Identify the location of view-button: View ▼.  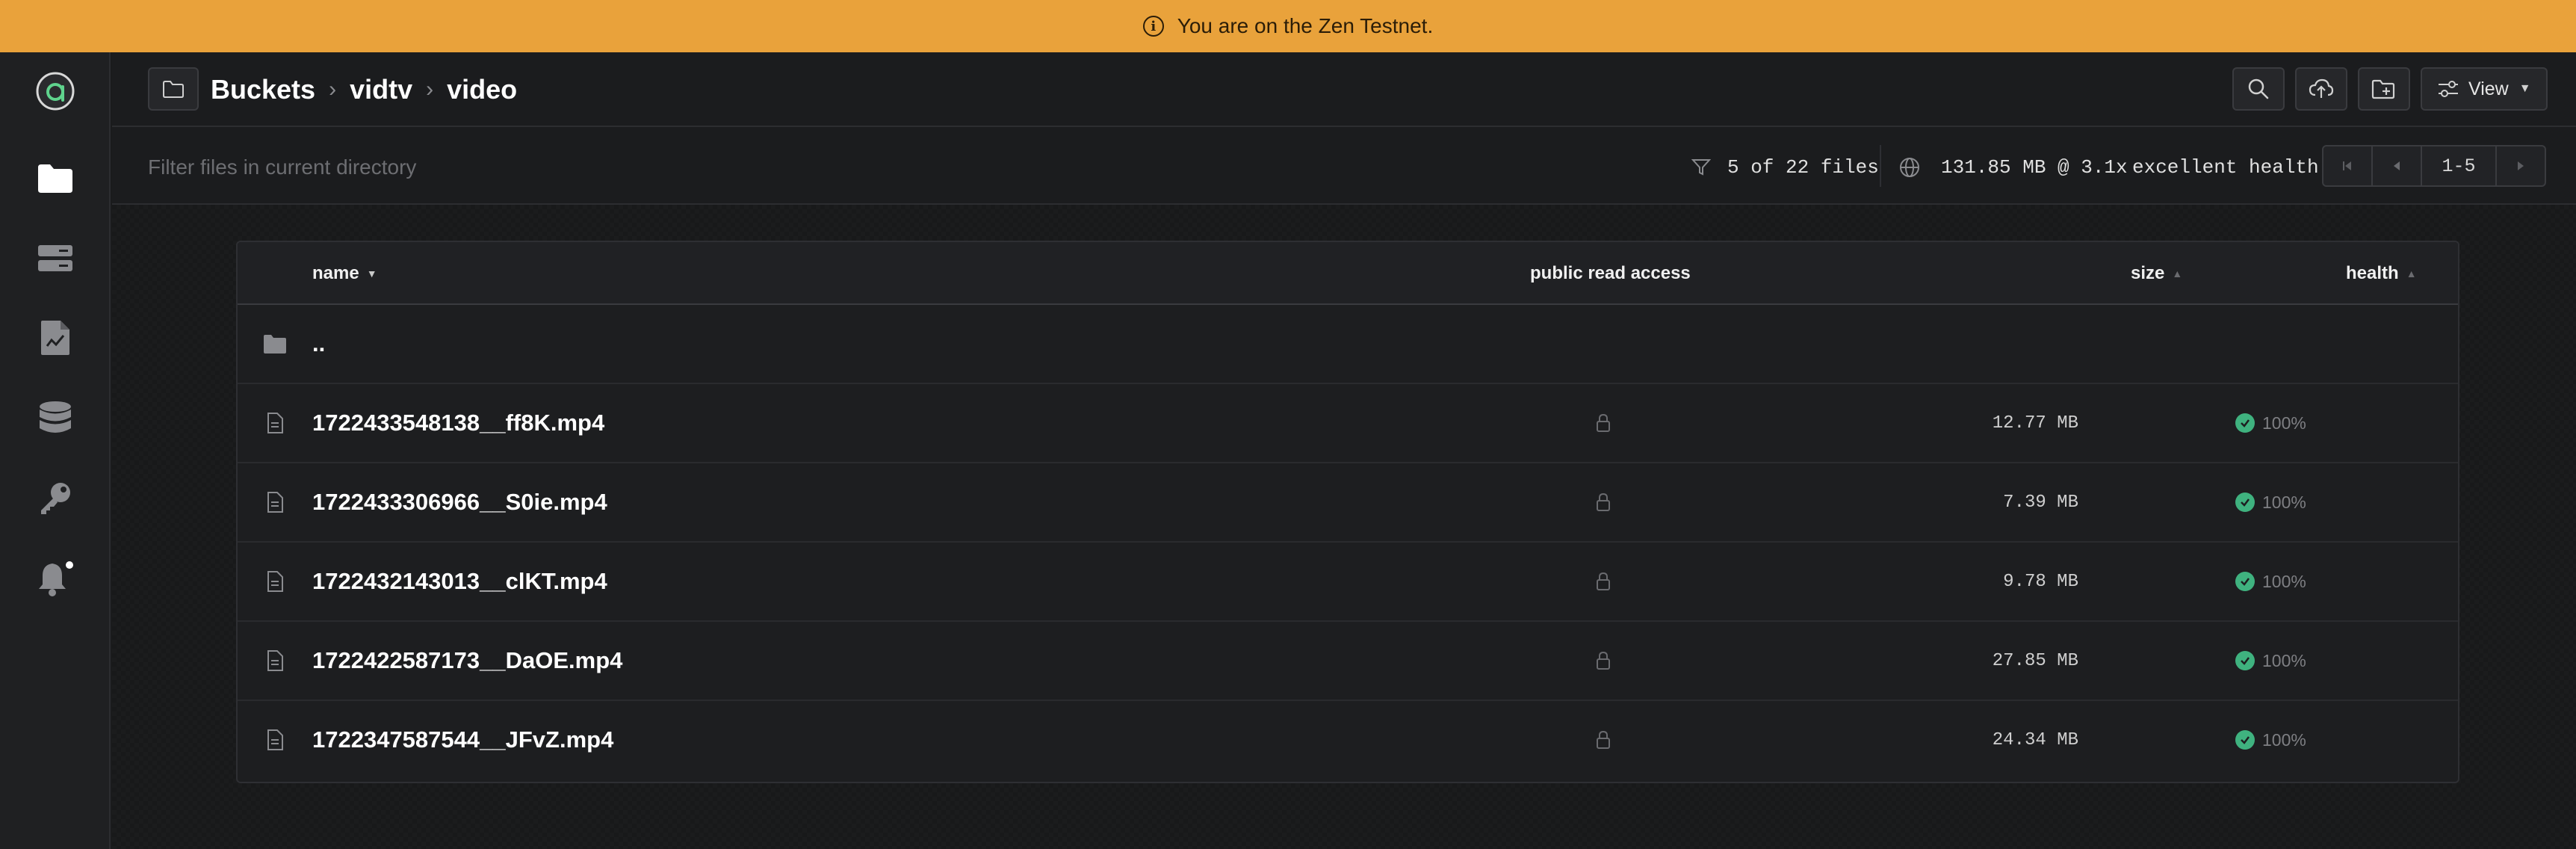
(2484, 89).